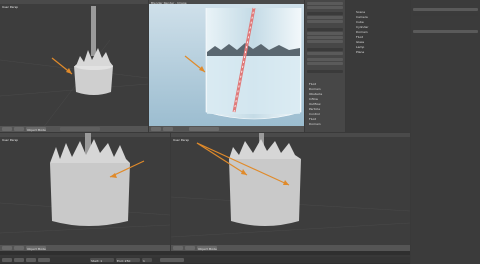 The image size is (480, 264). Describe the element at coordinates (360, 42) in the screenshot. I see `outliner-item: Glass` at that location.